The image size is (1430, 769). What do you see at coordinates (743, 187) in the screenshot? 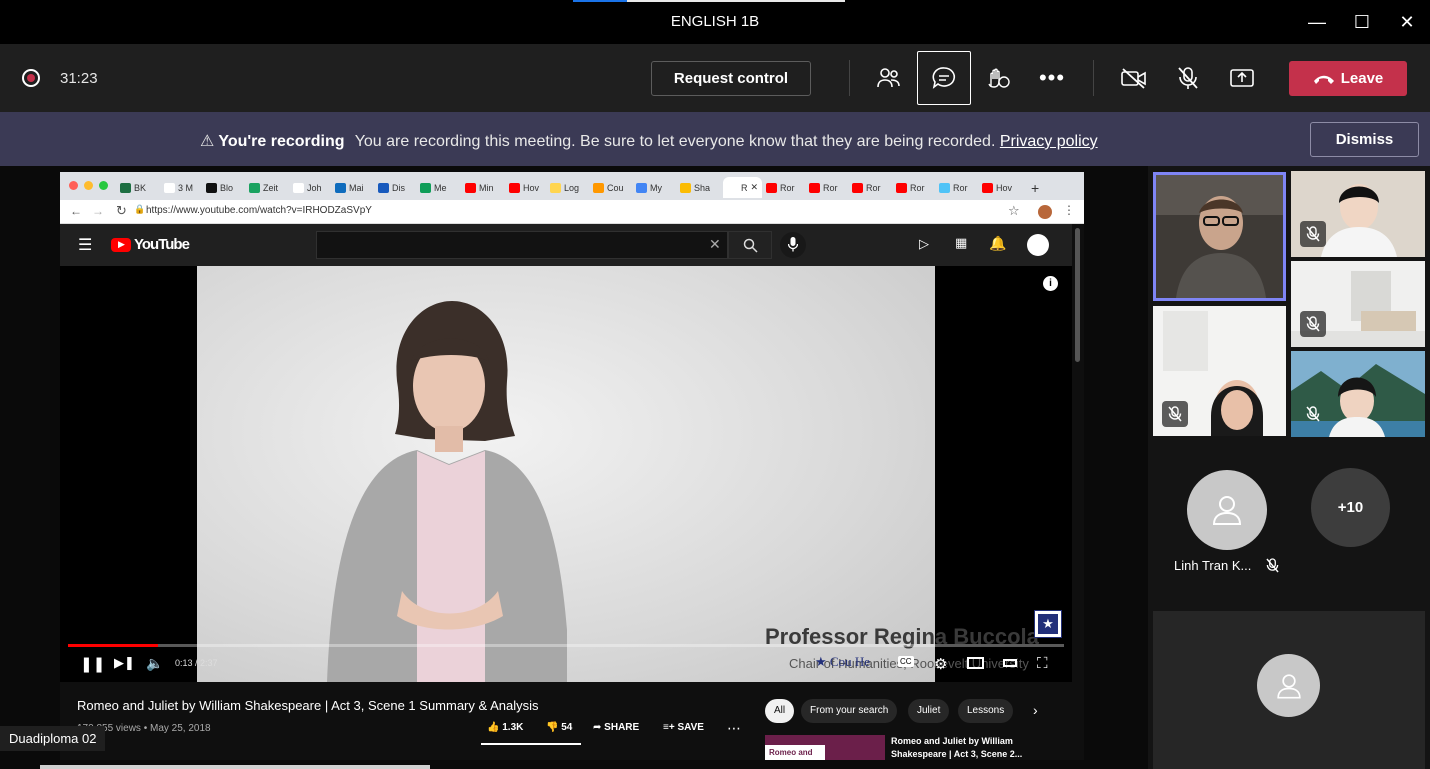
I see `browser-tab: R ✕` at bounding box center [743, 187].